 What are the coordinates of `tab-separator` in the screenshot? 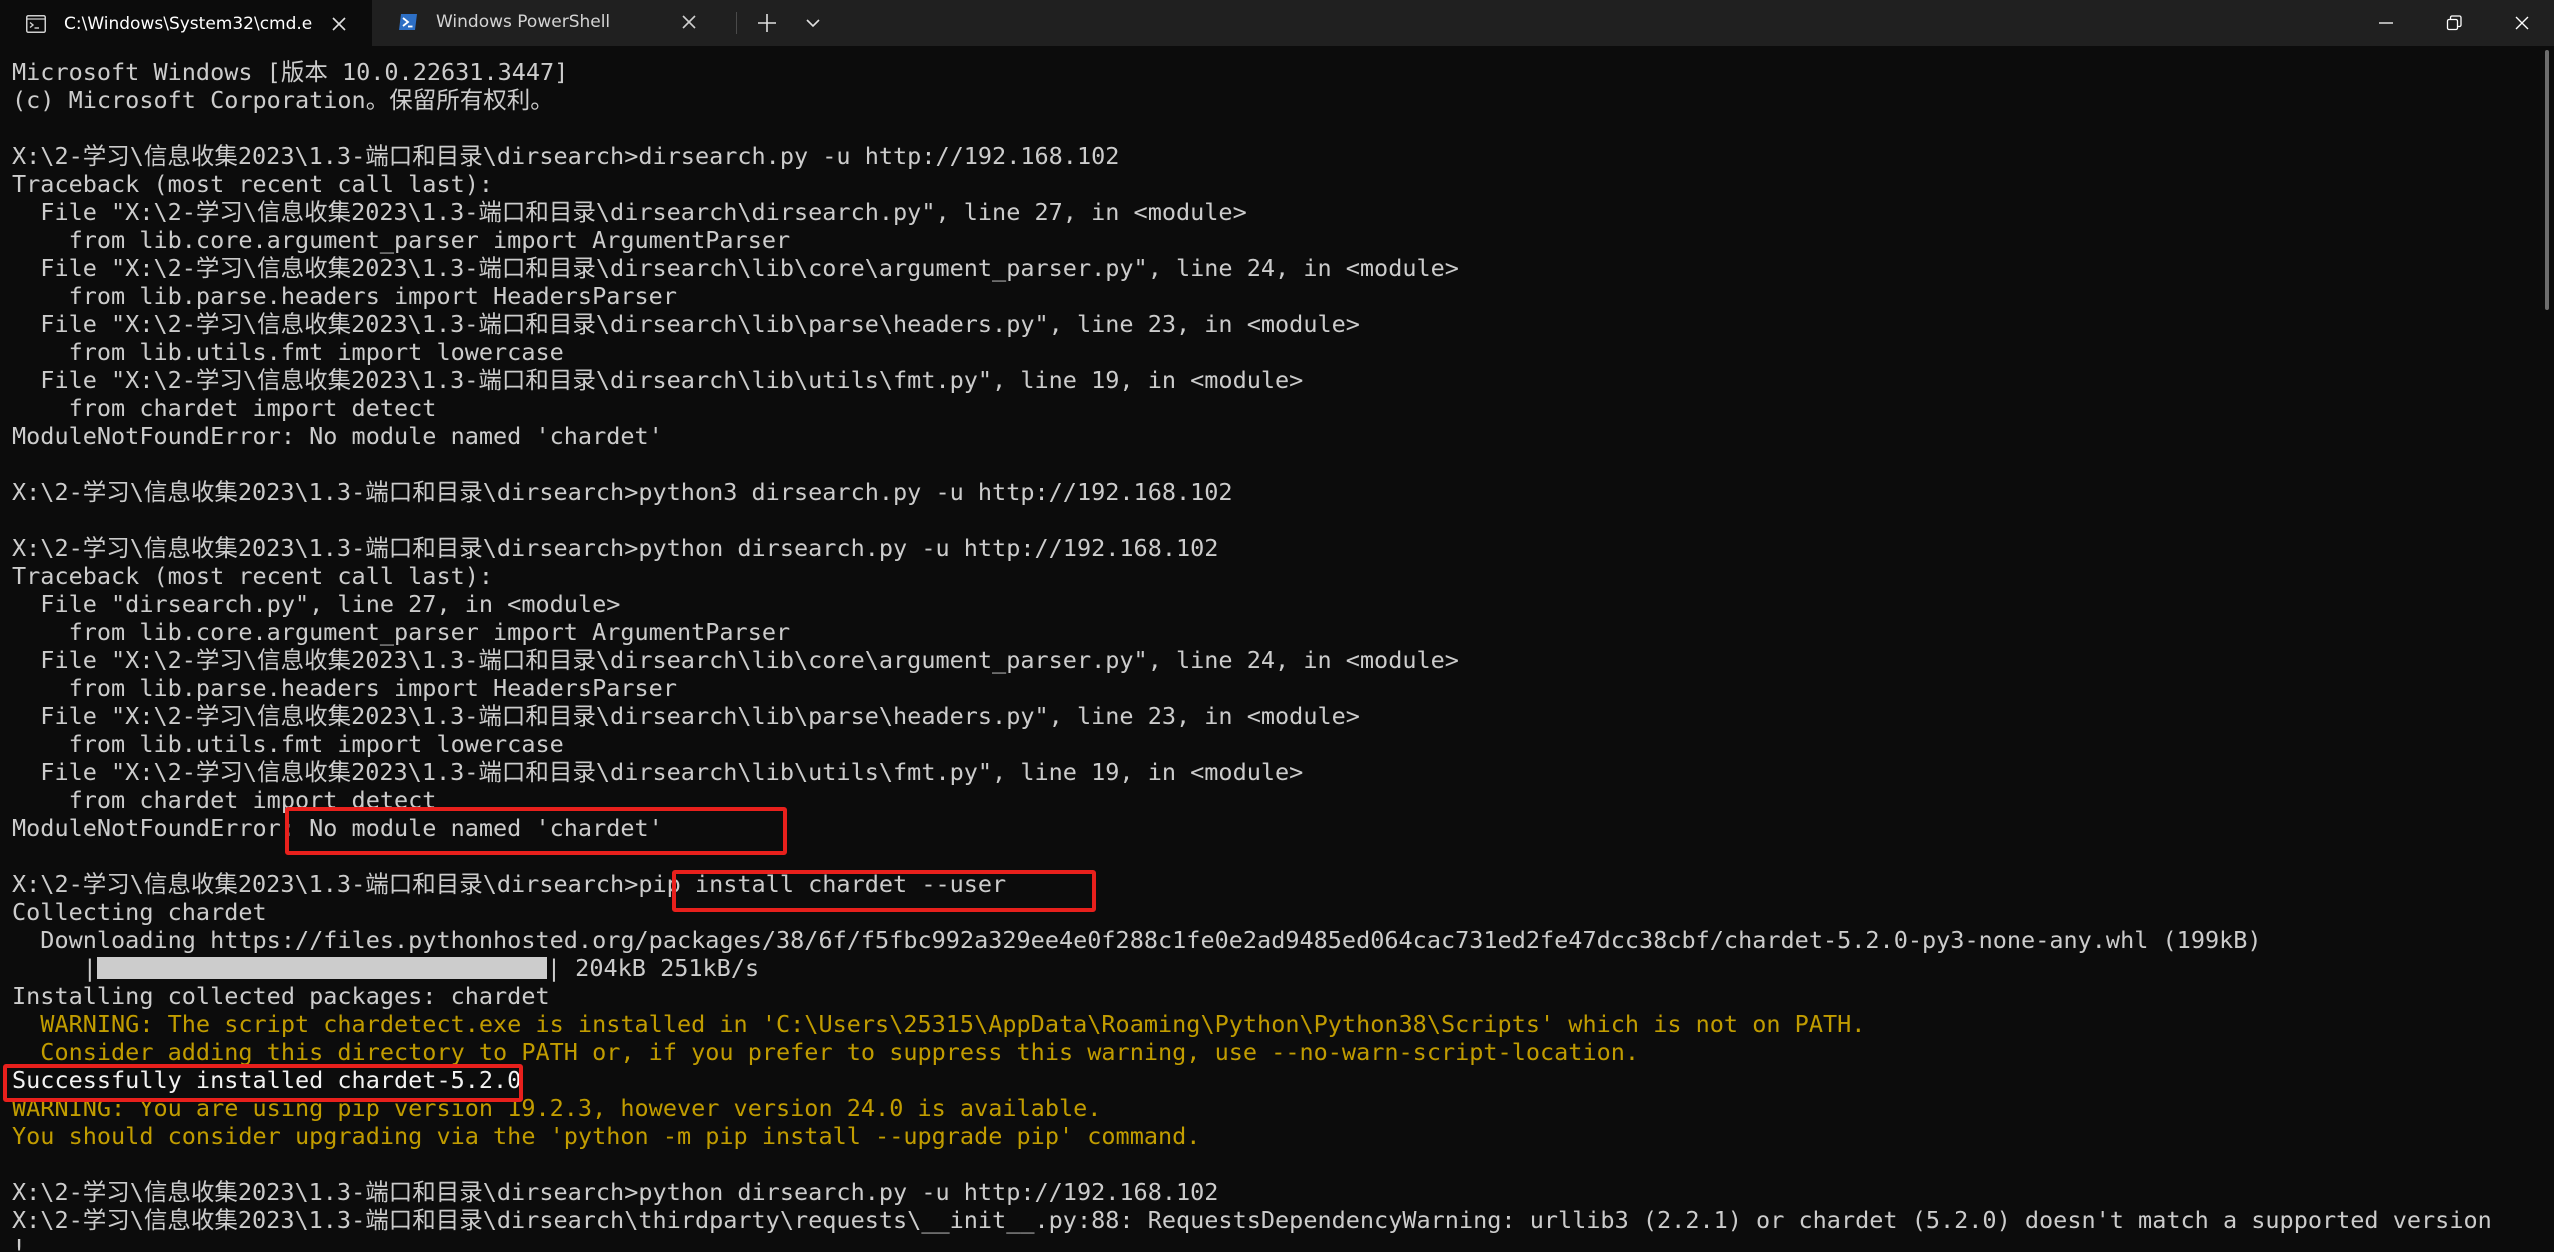 It's located at (736, 23).